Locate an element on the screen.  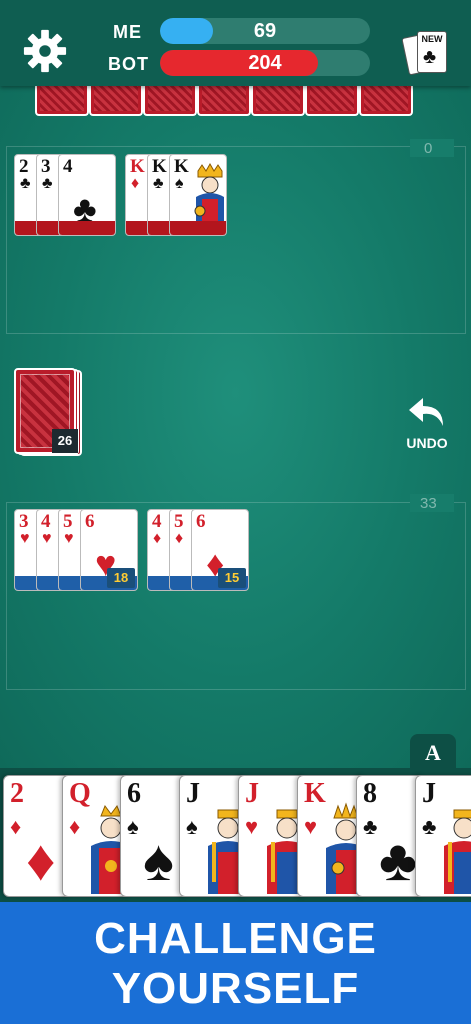
me-score: 69 is located at coordinates (265, 31).